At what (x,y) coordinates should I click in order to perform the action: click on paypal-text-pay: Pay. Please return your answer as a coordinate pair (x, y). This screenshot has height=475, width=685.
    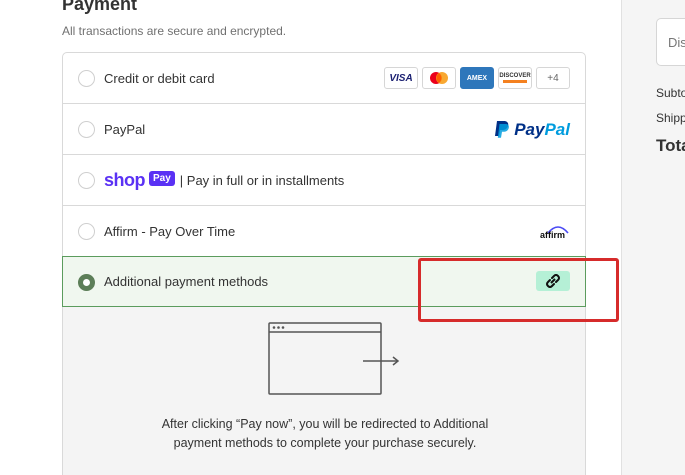
    Looking at the image, I should click on (529, 129).